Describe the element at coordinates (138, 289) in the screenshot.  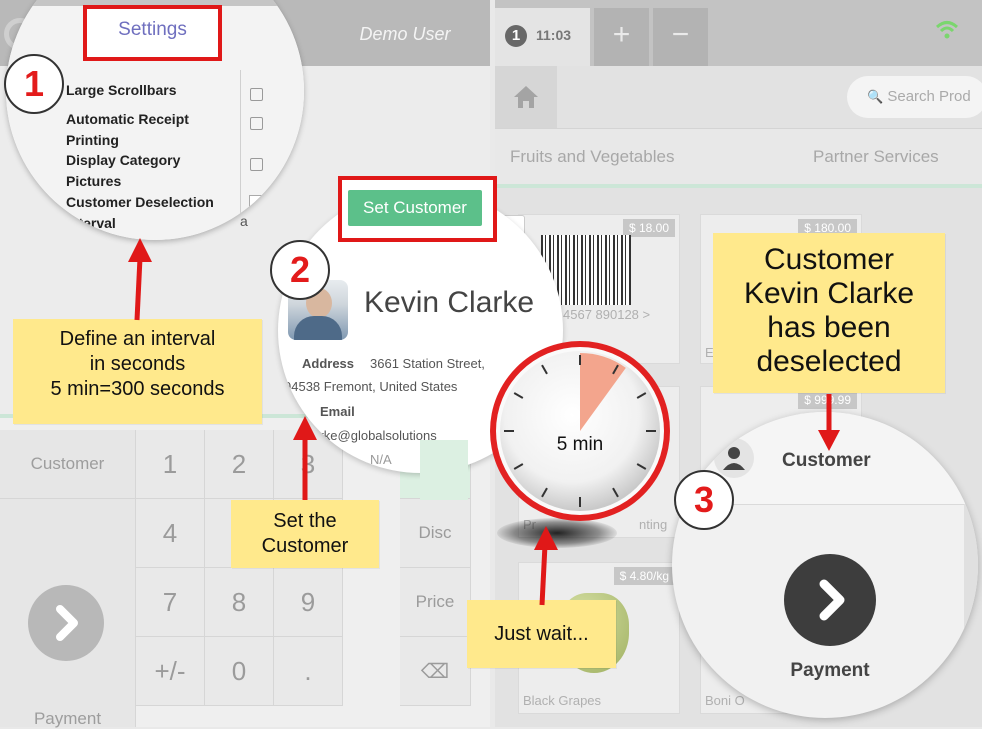
I see `arrow-to-interval-field` at that location.